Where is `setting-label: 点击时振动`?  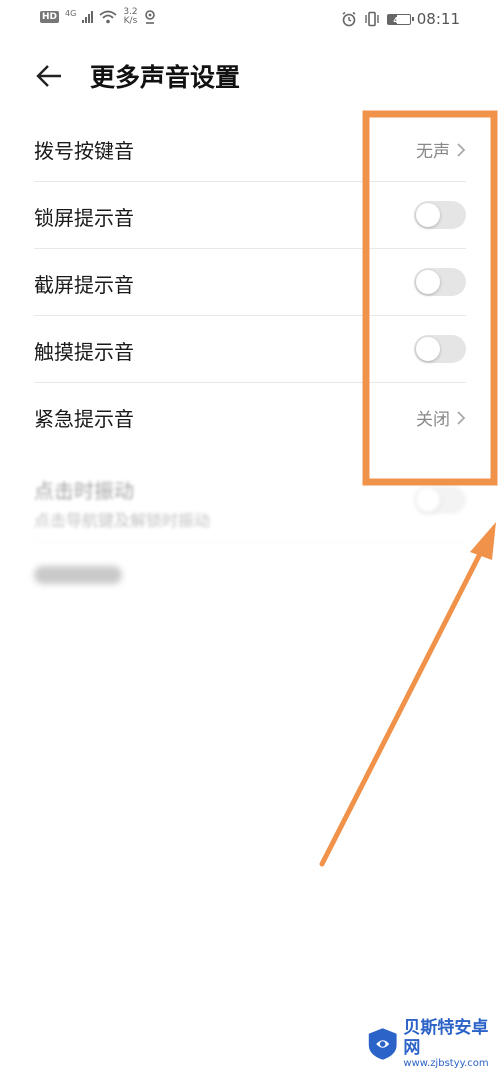 setting-label: 点击时振动 is located at coordinates (84, 491).